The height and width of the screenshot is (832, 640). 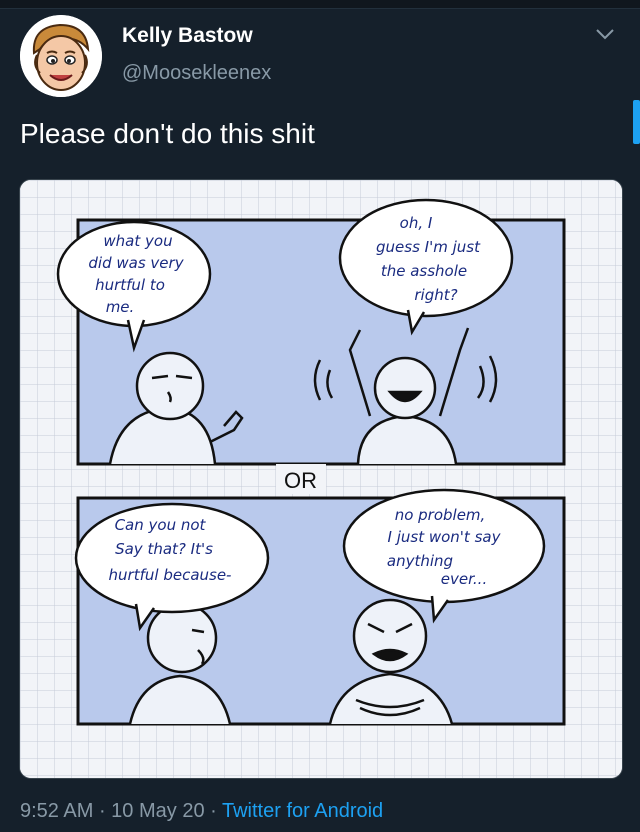 I want to click on chevron-down-icon, so click(x=605, y=34).